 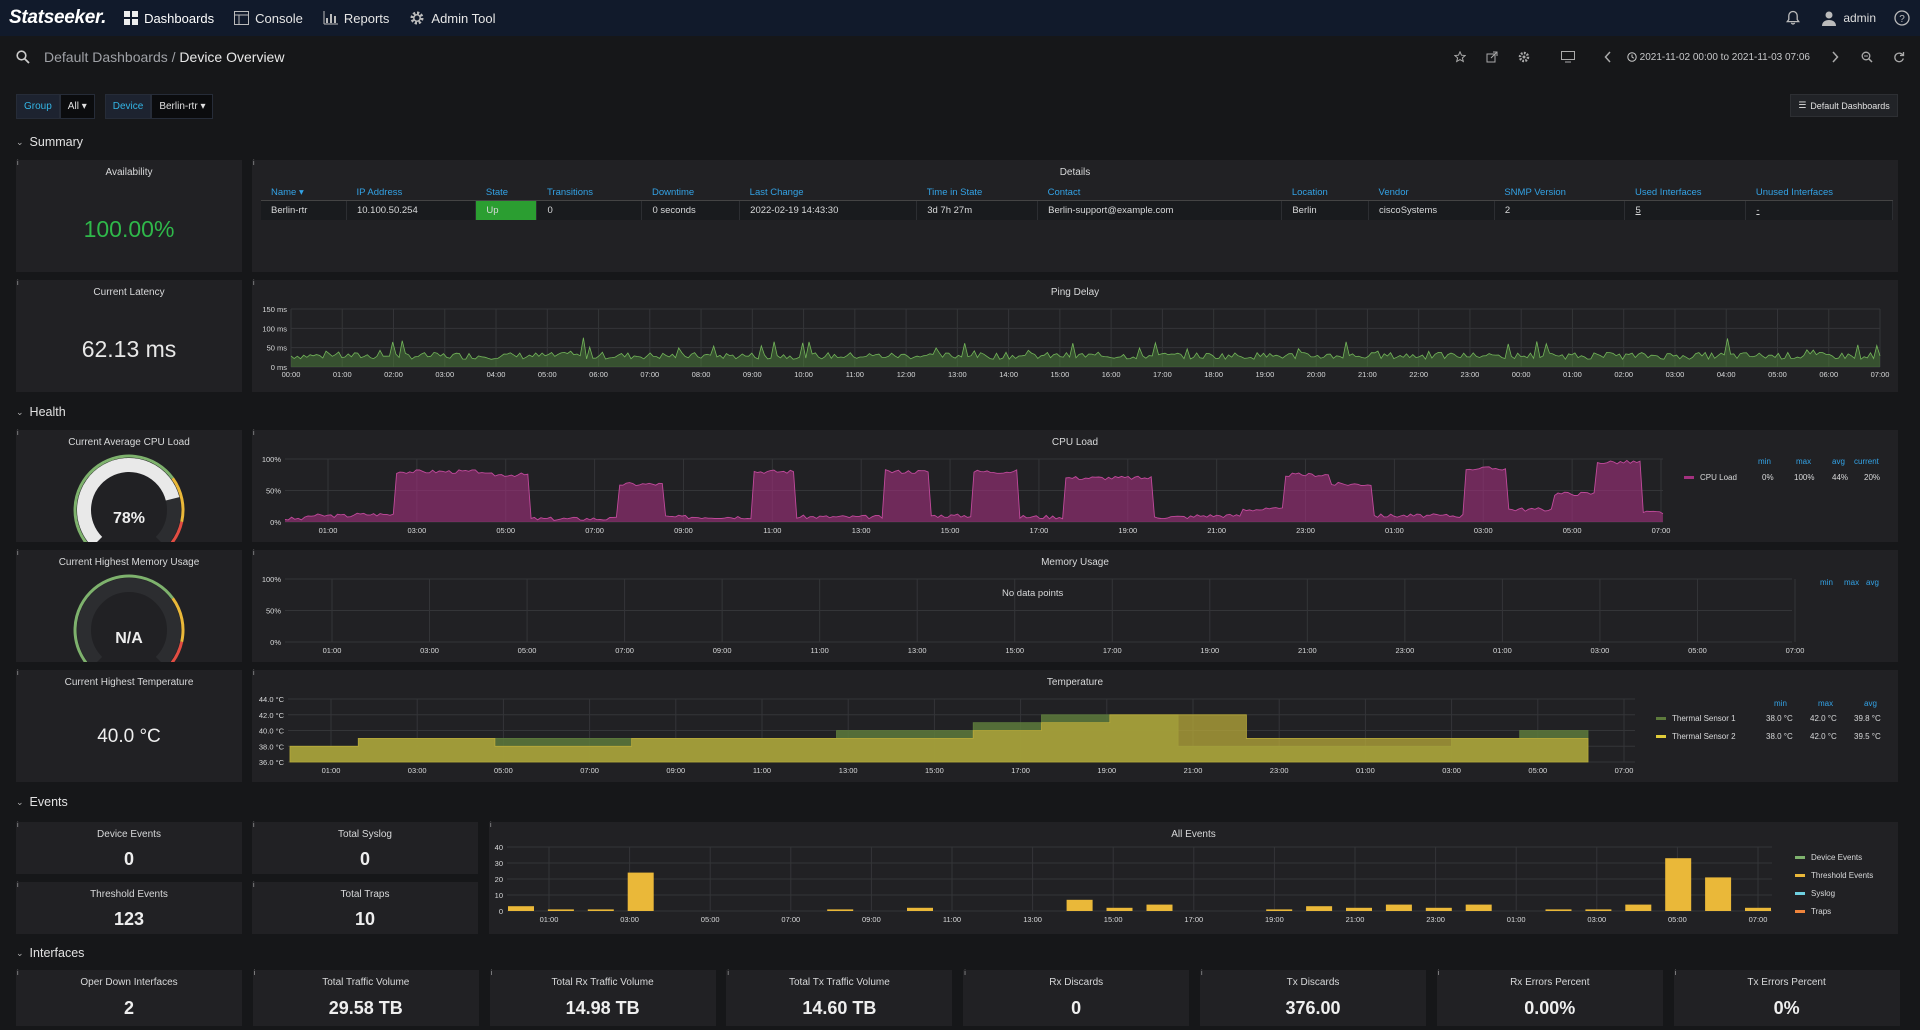 I want to click on statseeker-logo: Statseeker., so click(x=57, y=18).